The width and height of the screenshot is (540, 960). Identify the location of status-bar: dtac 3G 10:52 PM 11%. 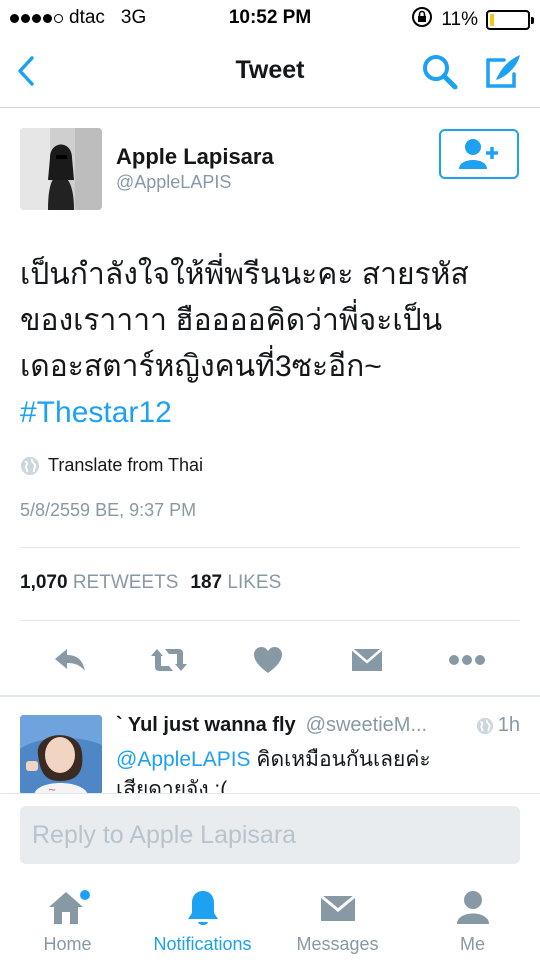
(270, 18).